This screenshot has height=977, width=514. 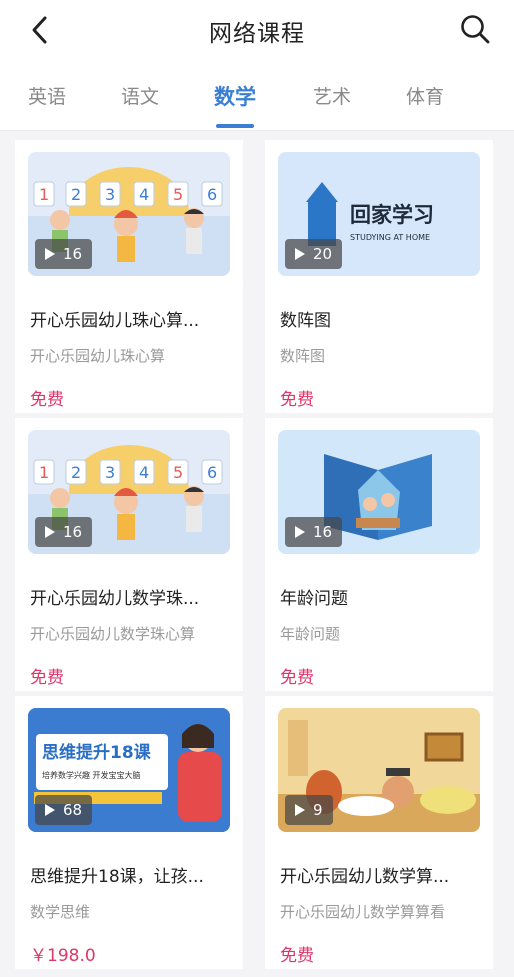 What do you see at coordinates (235, 126) in the screenshot?
I see `active-tab-indicator` at bounding box center [235, 126].